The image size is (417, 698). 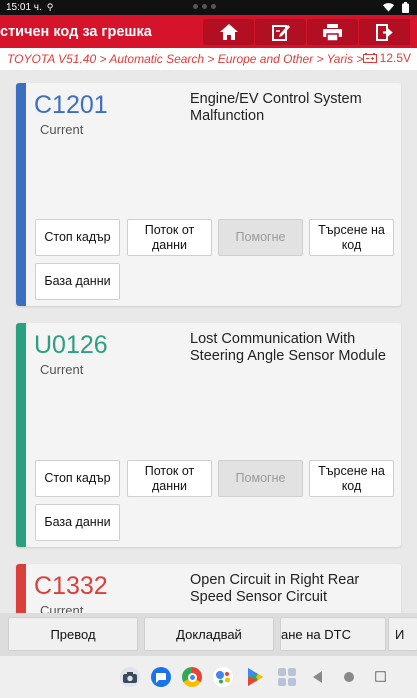 What do you see at coordinates (71, 105) in the screenshot?
I see `dtc-code: C1201` at bounding box center [71, 105].